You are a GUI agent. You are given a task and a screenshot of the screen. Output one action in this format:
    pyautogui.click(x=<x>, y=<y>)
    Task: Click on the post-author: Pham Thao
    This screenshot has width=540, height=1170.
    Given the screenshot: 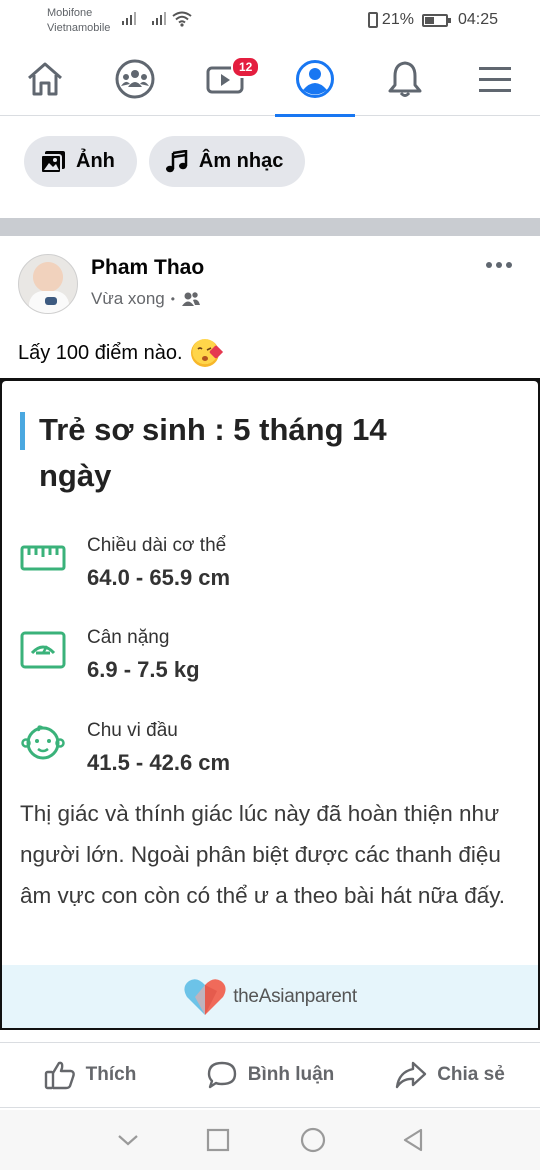 What is the action you would take?
    pyautogui.click(x=147, y=268)
    